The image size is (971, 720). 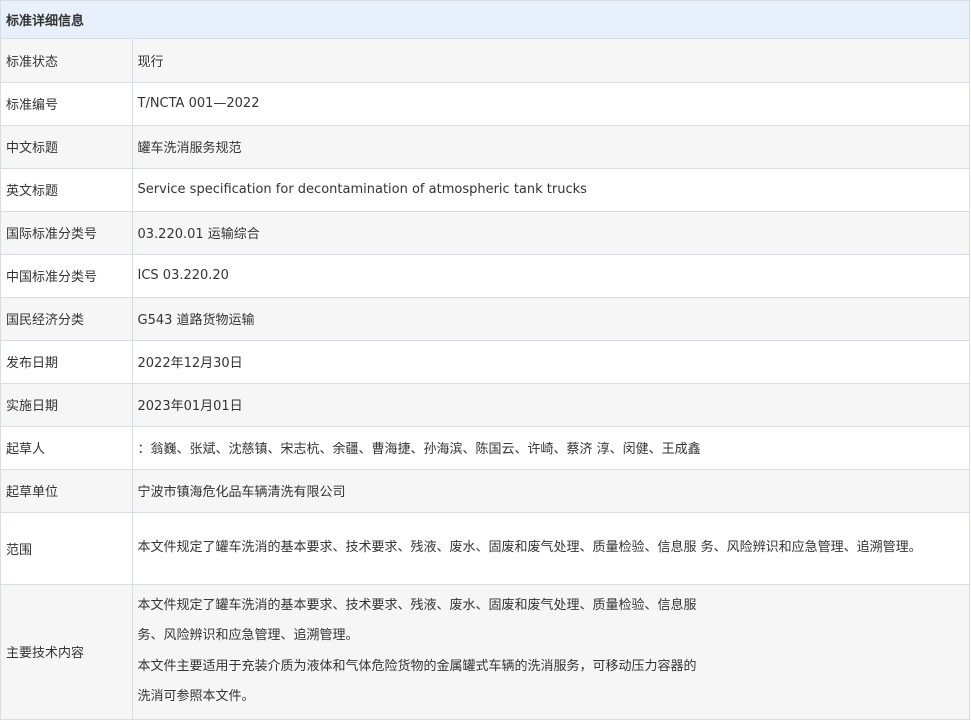 I want to click on field-value: 现行, so click(x=550, y=61).